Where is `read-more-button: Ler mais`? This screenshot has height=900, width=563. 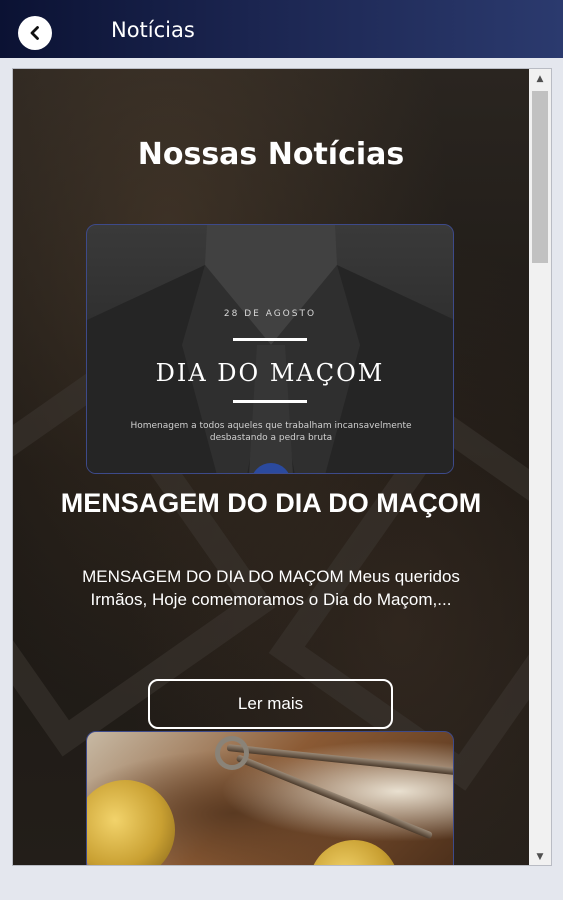 read-more-button: Ler mais is located at coordinates (270, 704).